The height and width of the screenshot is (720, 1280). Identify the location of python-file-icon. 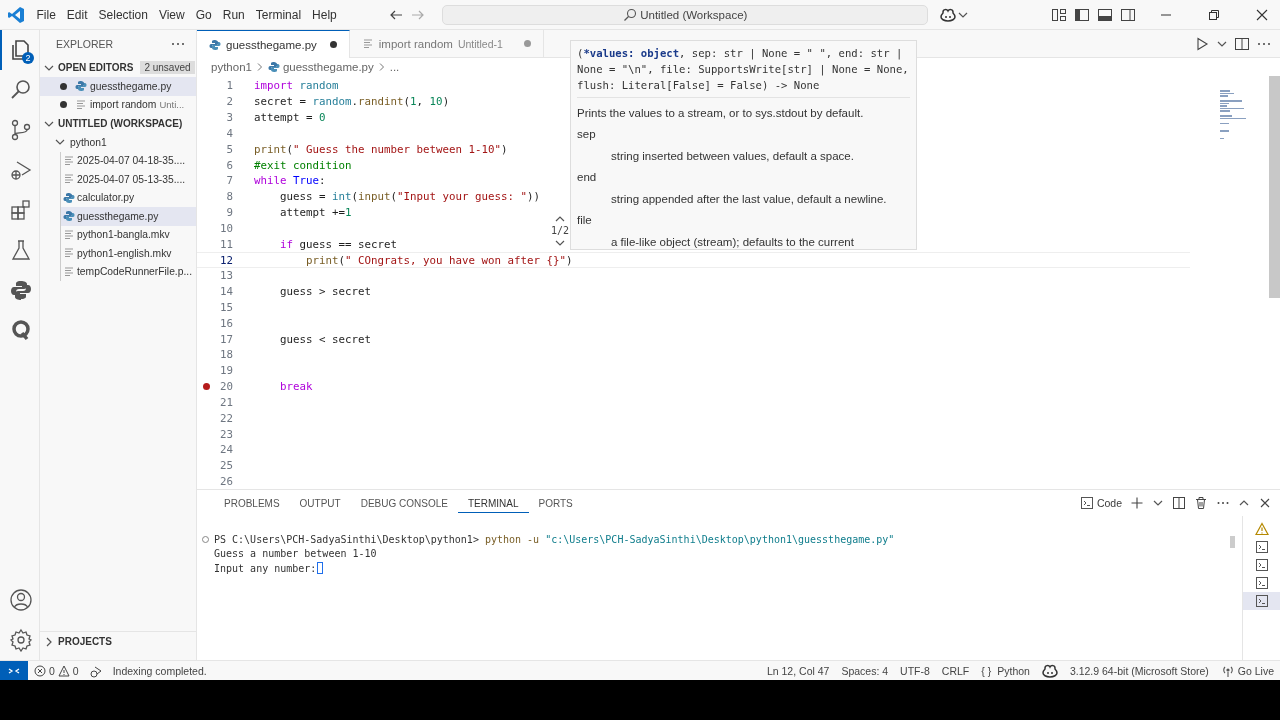
(273, 67).